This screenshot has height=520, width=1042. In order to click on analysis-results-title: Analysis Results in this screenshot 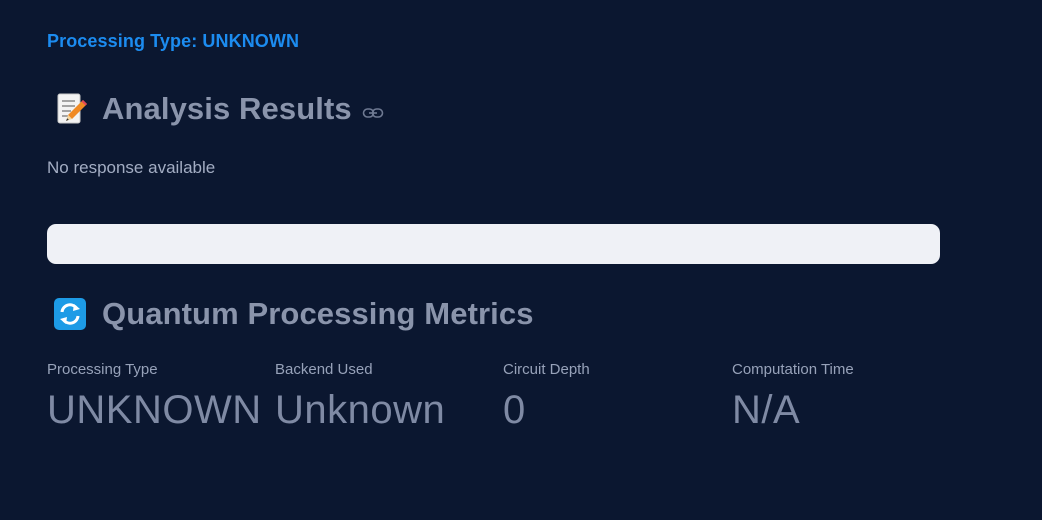, I will do `click(227, 108)`.